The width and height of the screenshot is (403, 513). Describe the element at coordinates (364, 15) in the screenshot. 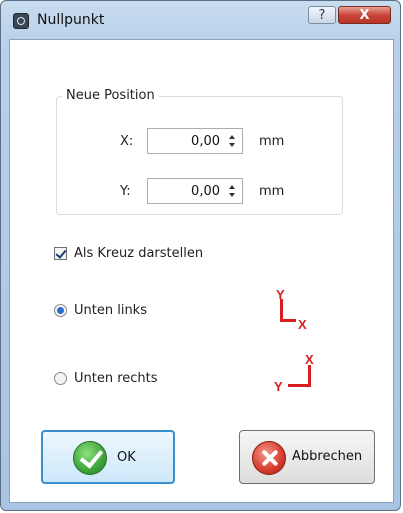

I see `close-button: X` at that location.